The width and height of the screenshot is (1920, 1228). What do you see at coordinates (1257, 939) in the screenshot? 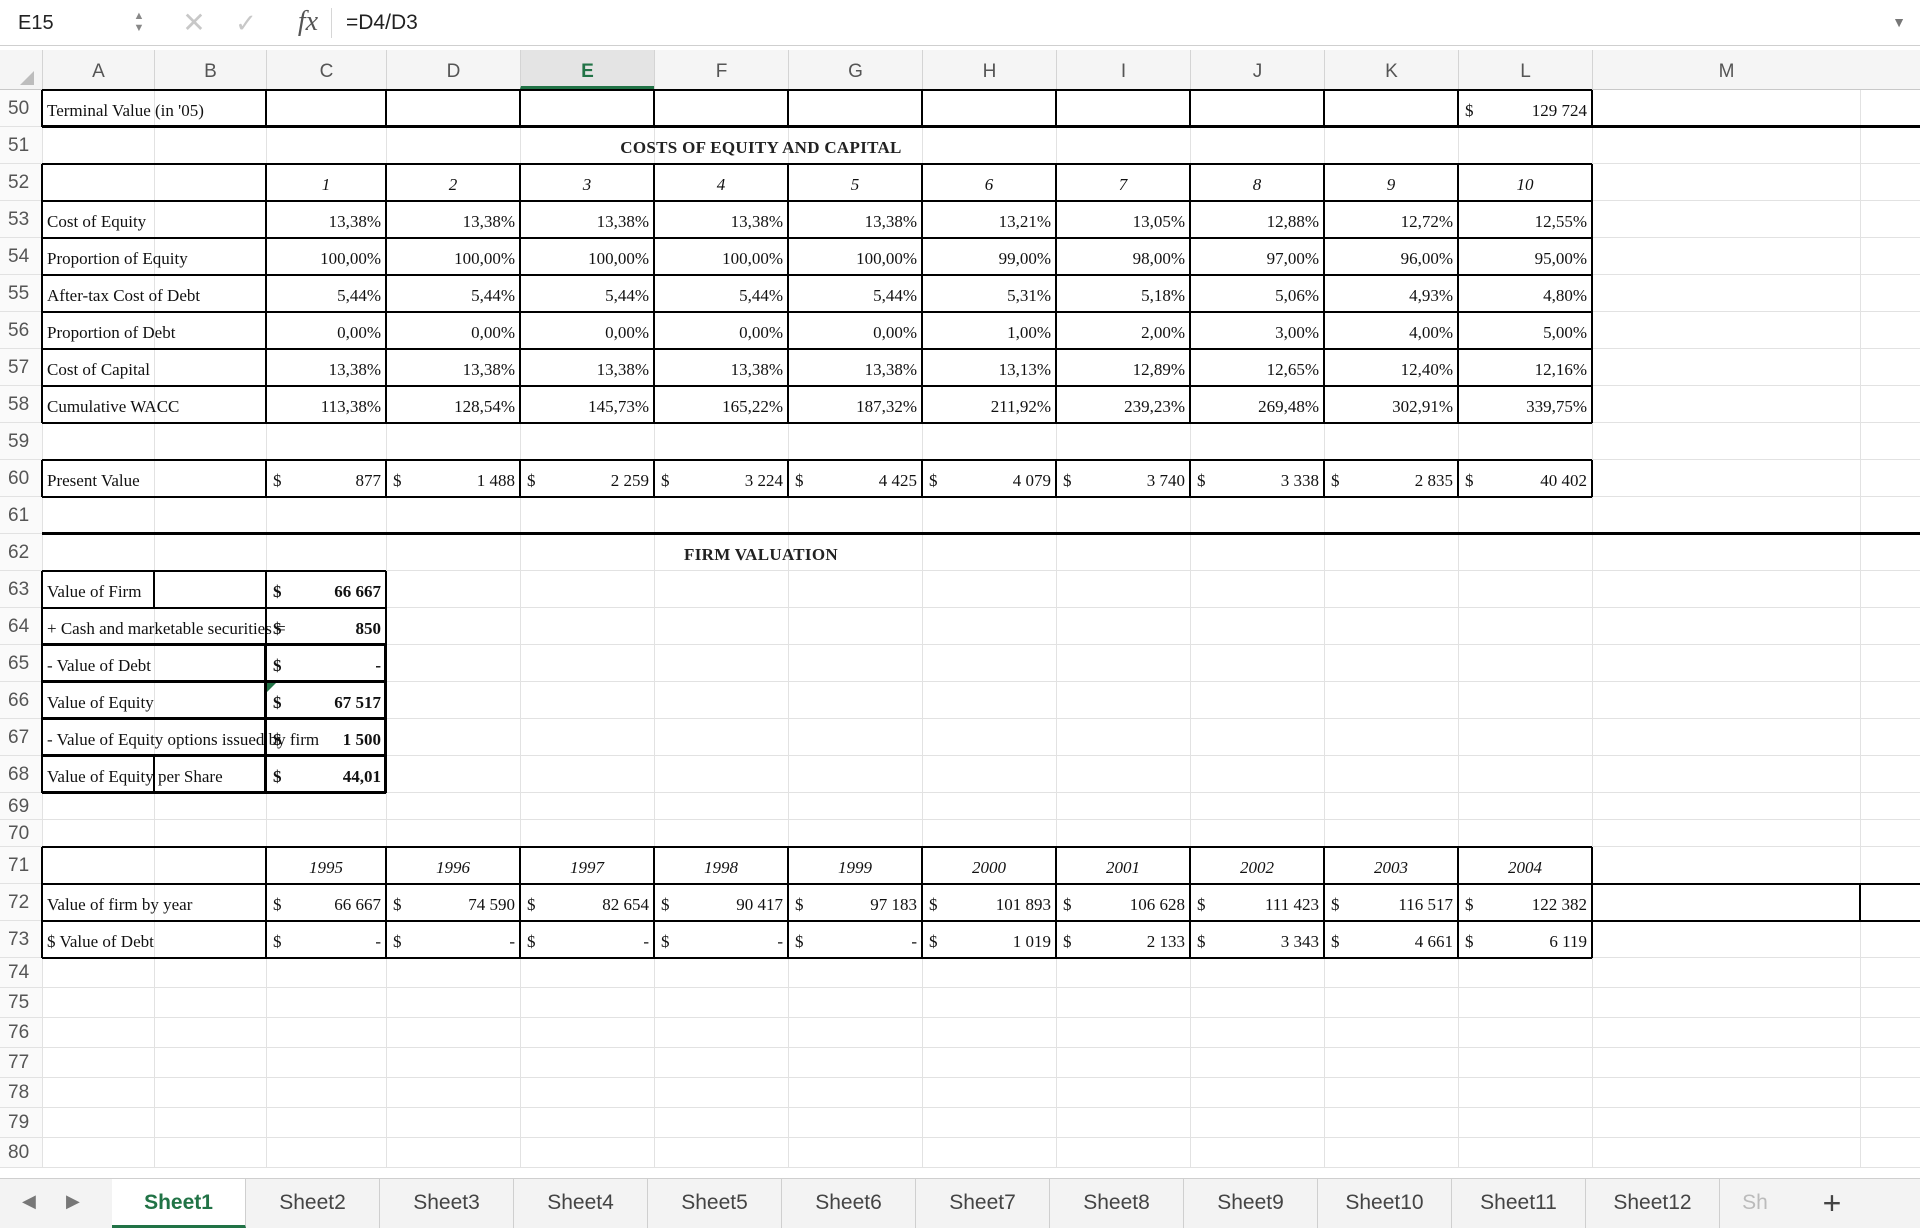
I see `cell-value: 3 343` at bounding box center [1257, 939].